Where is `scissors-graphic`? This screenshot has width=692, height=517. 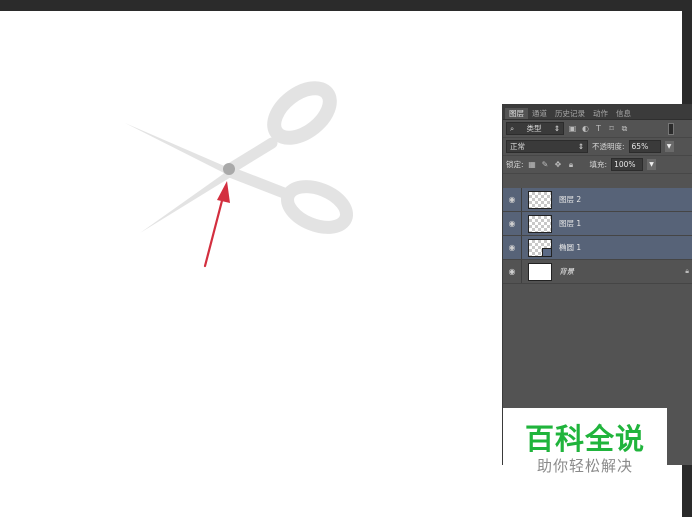 scissors-graphic is located at coordinates (239, 157).